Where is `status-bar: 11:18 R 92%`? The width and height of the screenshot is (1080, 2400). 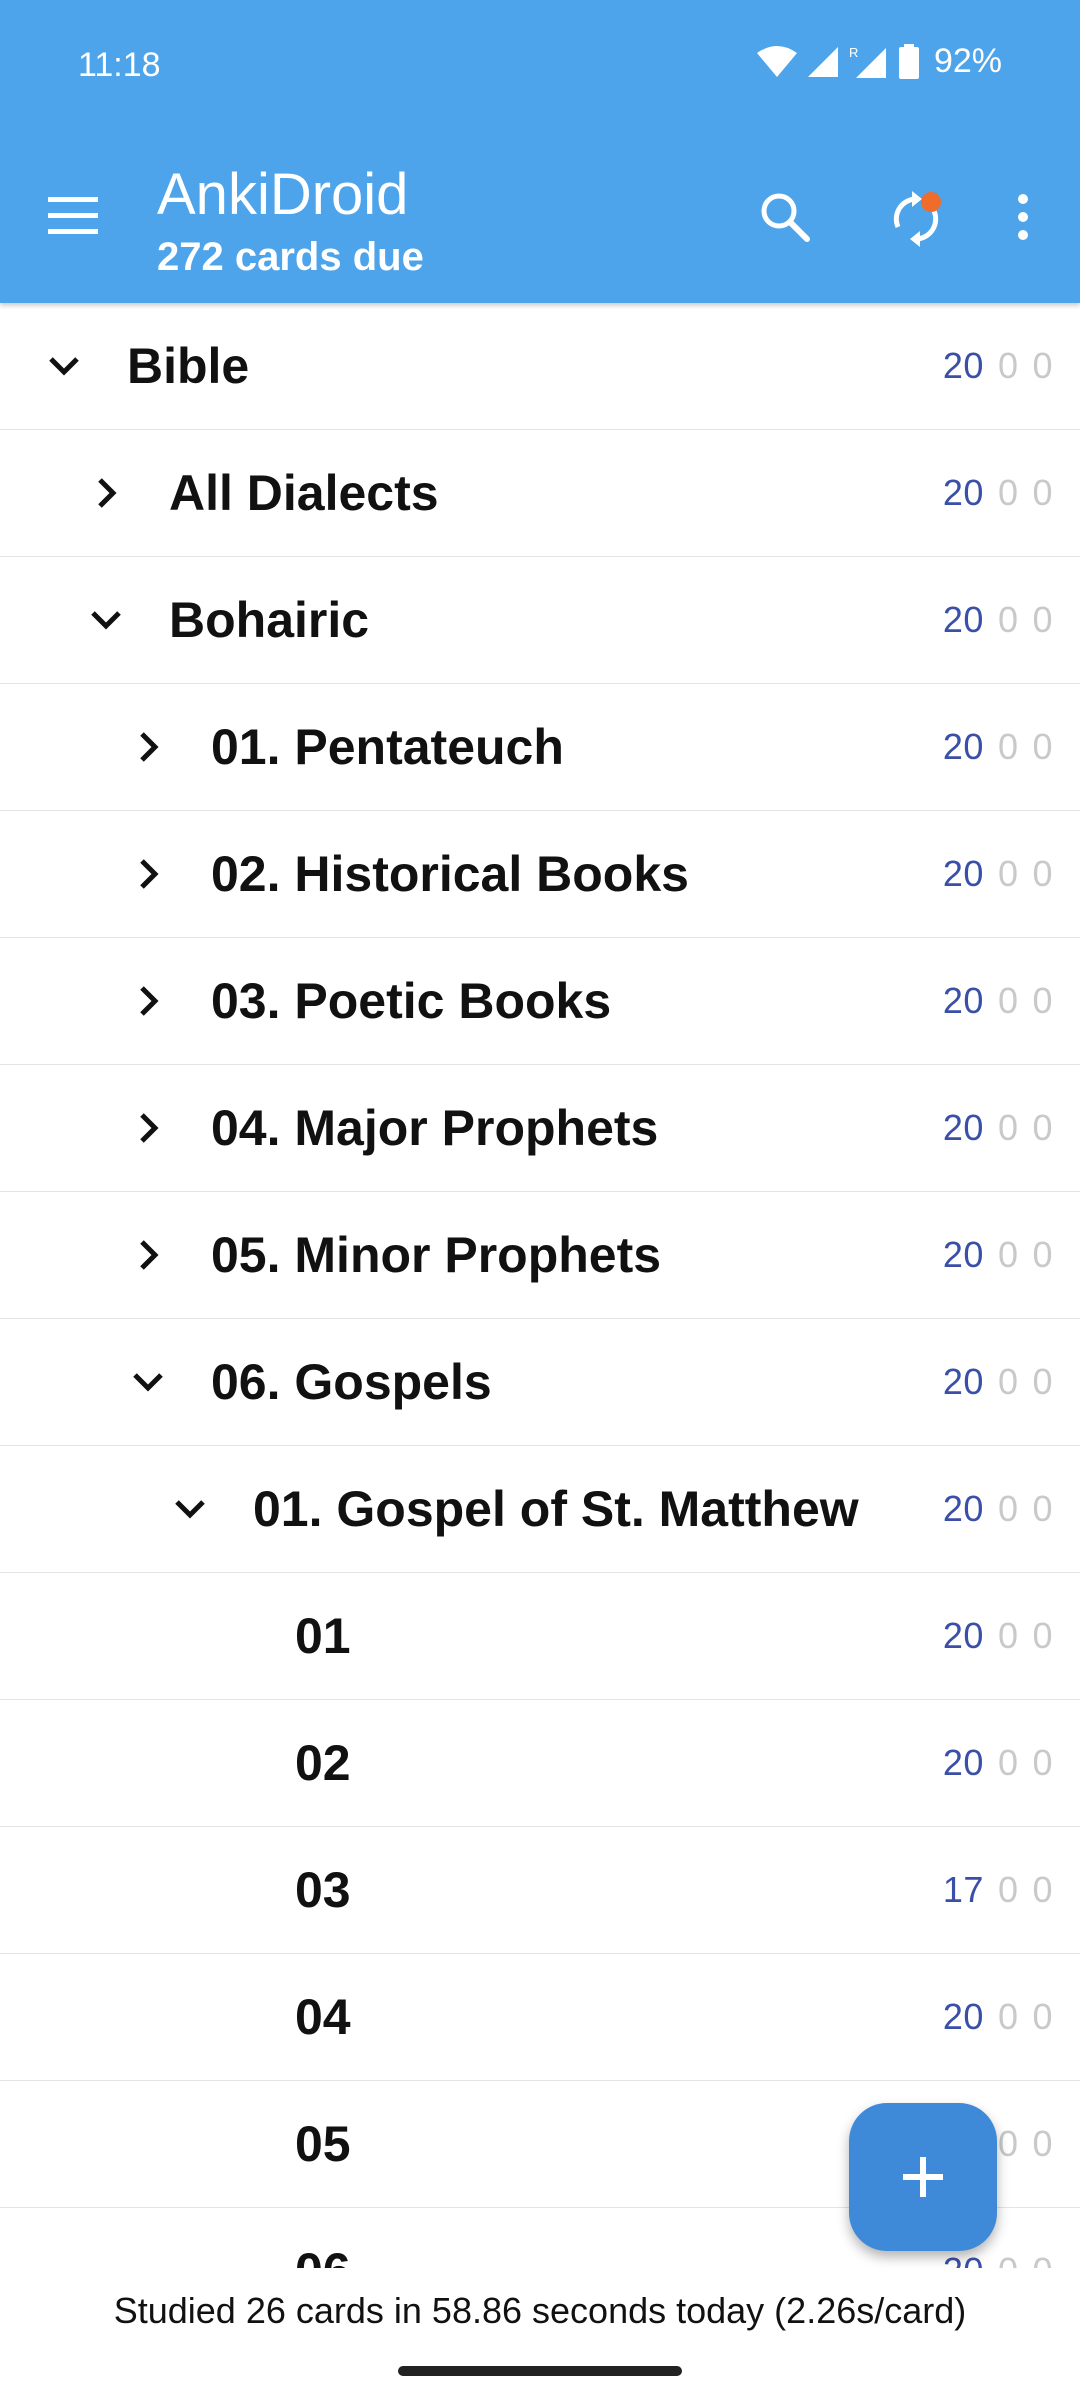 status-bar: 11:18 R 92% is located at coordinates (540, 67).